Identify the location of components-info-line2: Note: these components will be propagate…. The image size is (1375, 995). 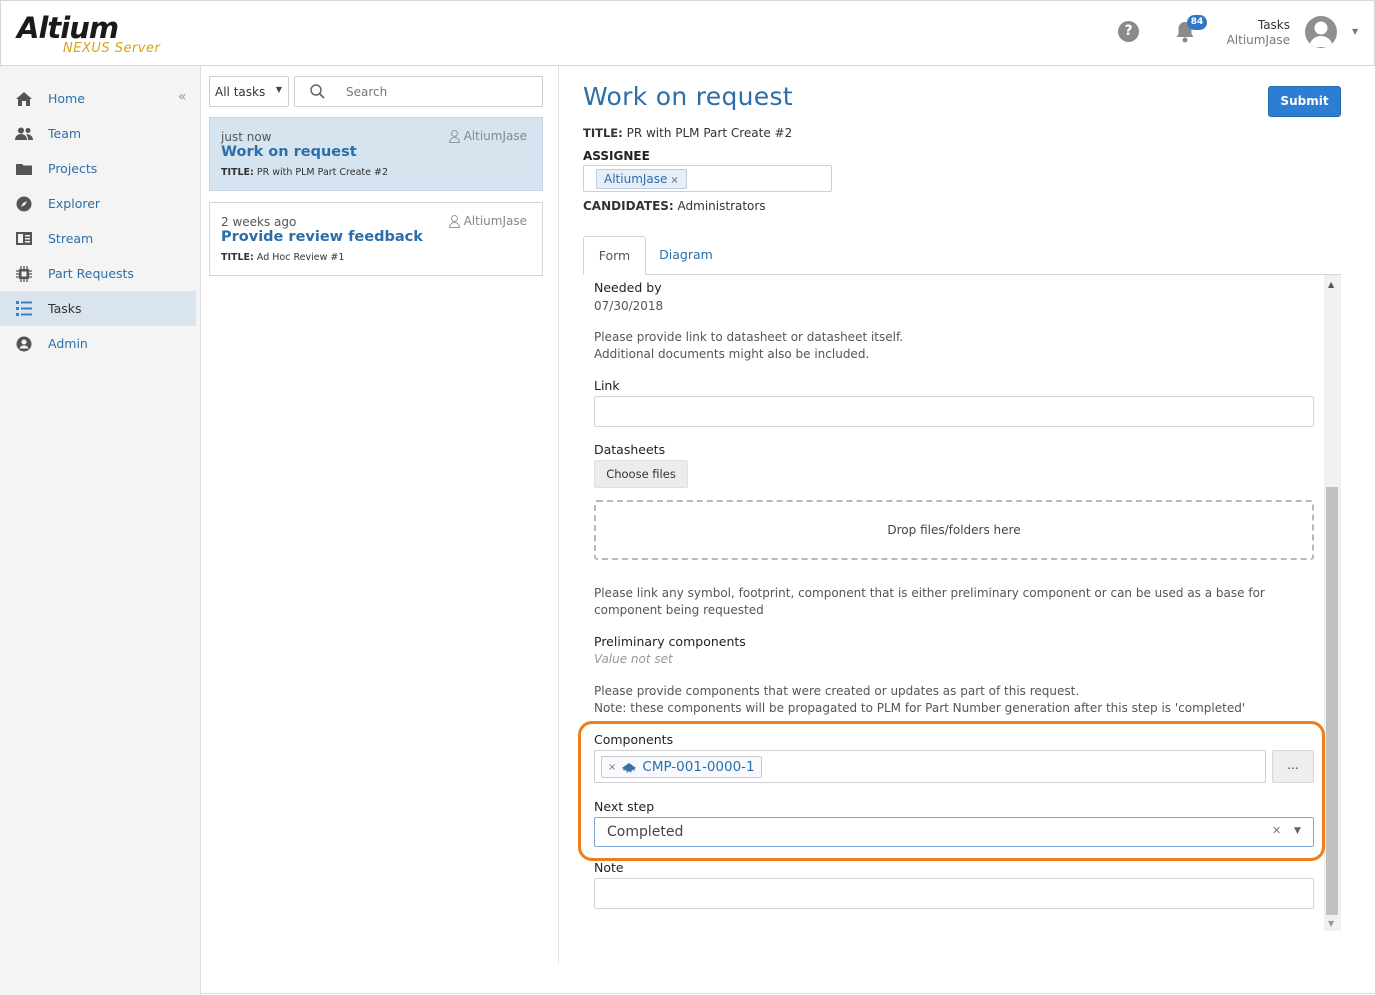
(920, 708).